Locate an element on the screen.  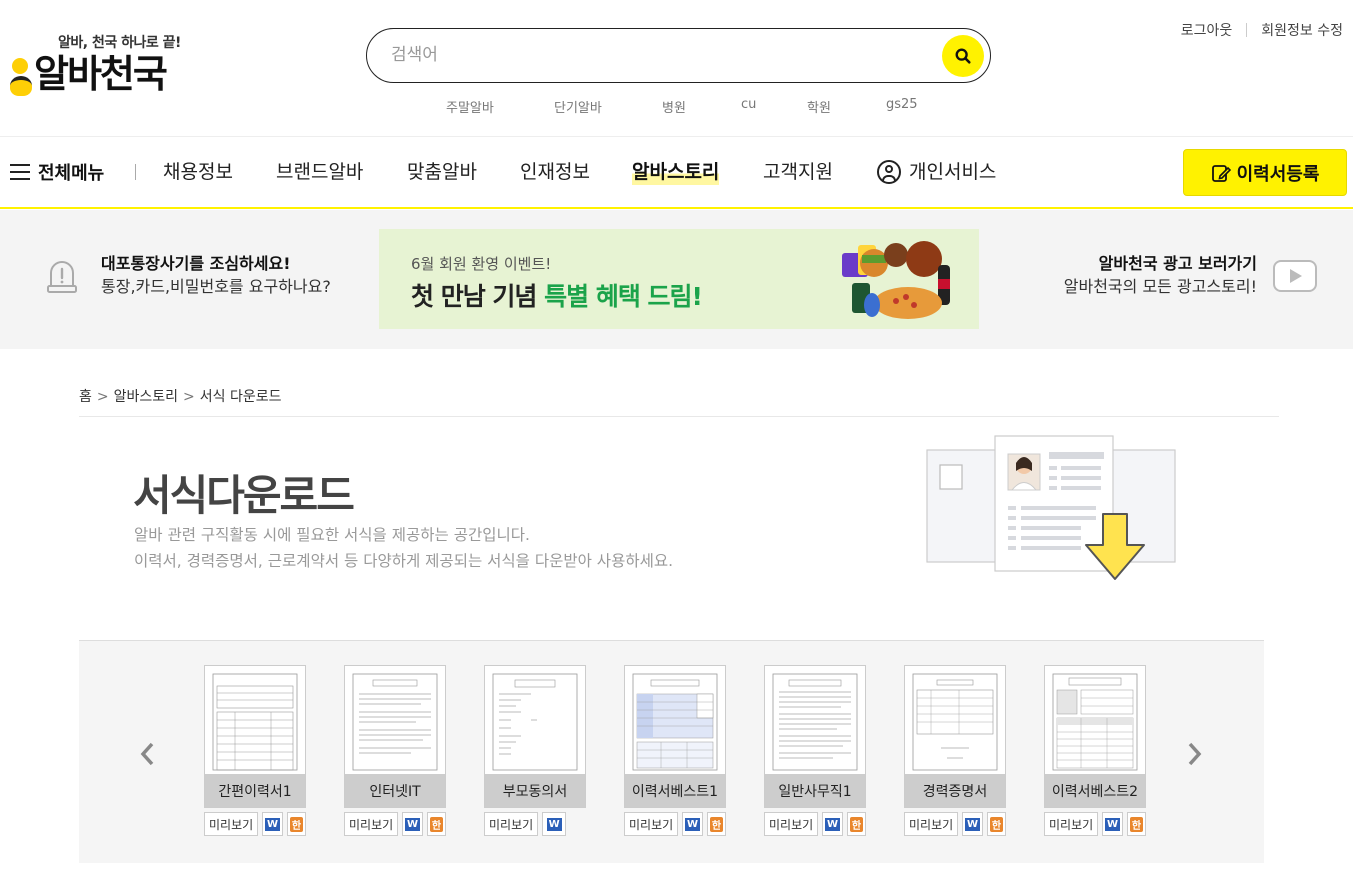
nav-item-support: 고객지원 is located at coordinates (798, 172).